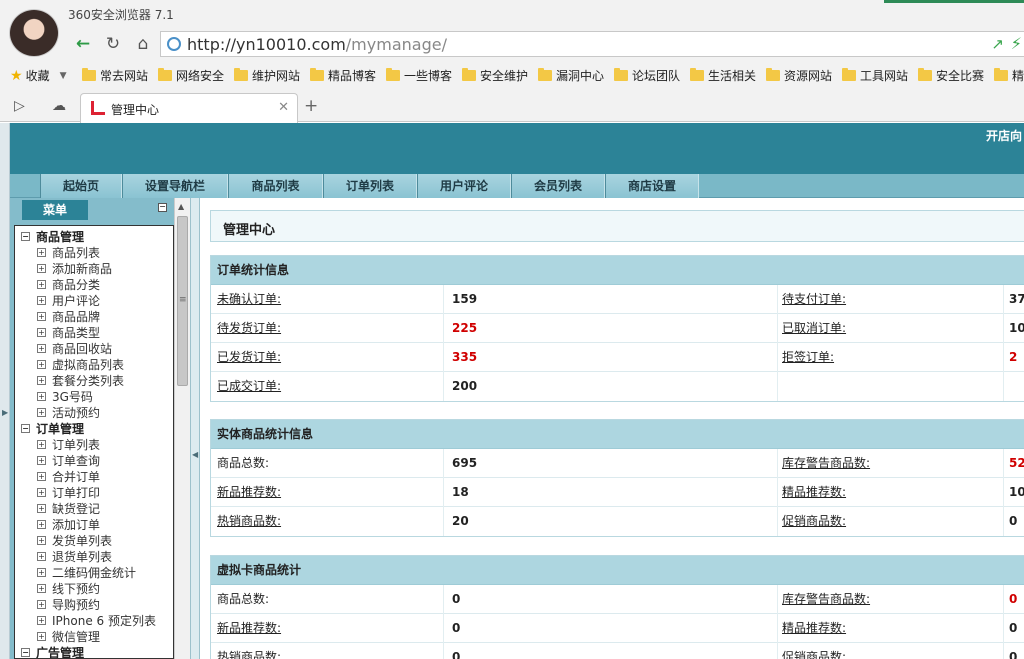 The height and width of the screenshot is (659, 1024). Describe the element at coordinates (115, 75) in the screenshot. I see `bookmark-folder: 常去网站` at that location.